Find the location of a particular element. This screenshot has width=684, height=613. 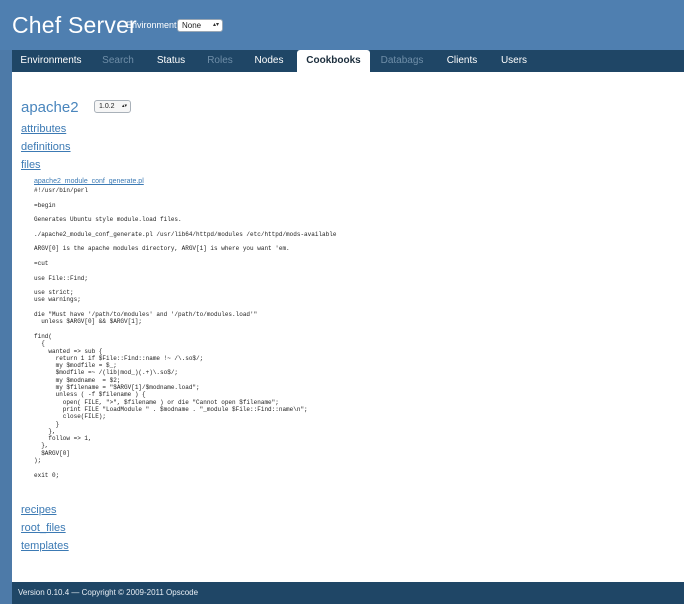

tab-search: Search is located at coordinates (118, 60).